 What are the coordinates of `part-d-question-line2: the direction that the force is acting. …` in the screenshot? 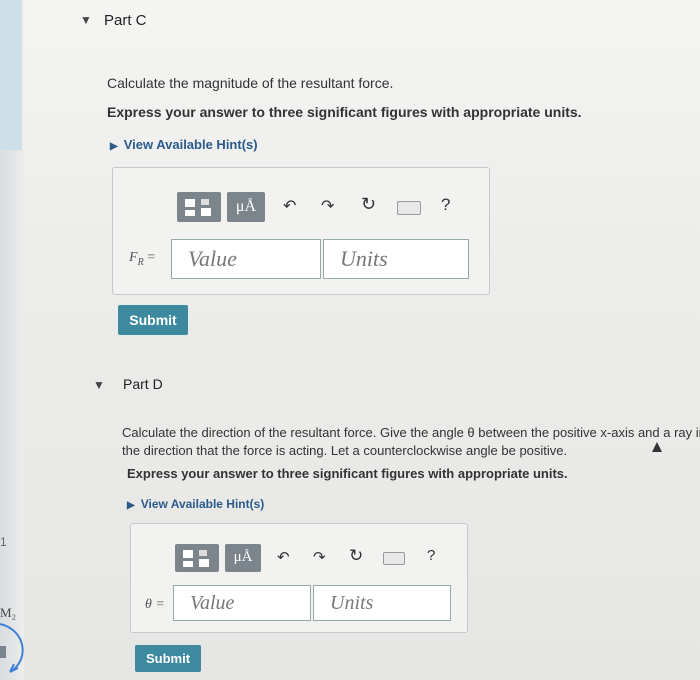 It's located at (345, 450).